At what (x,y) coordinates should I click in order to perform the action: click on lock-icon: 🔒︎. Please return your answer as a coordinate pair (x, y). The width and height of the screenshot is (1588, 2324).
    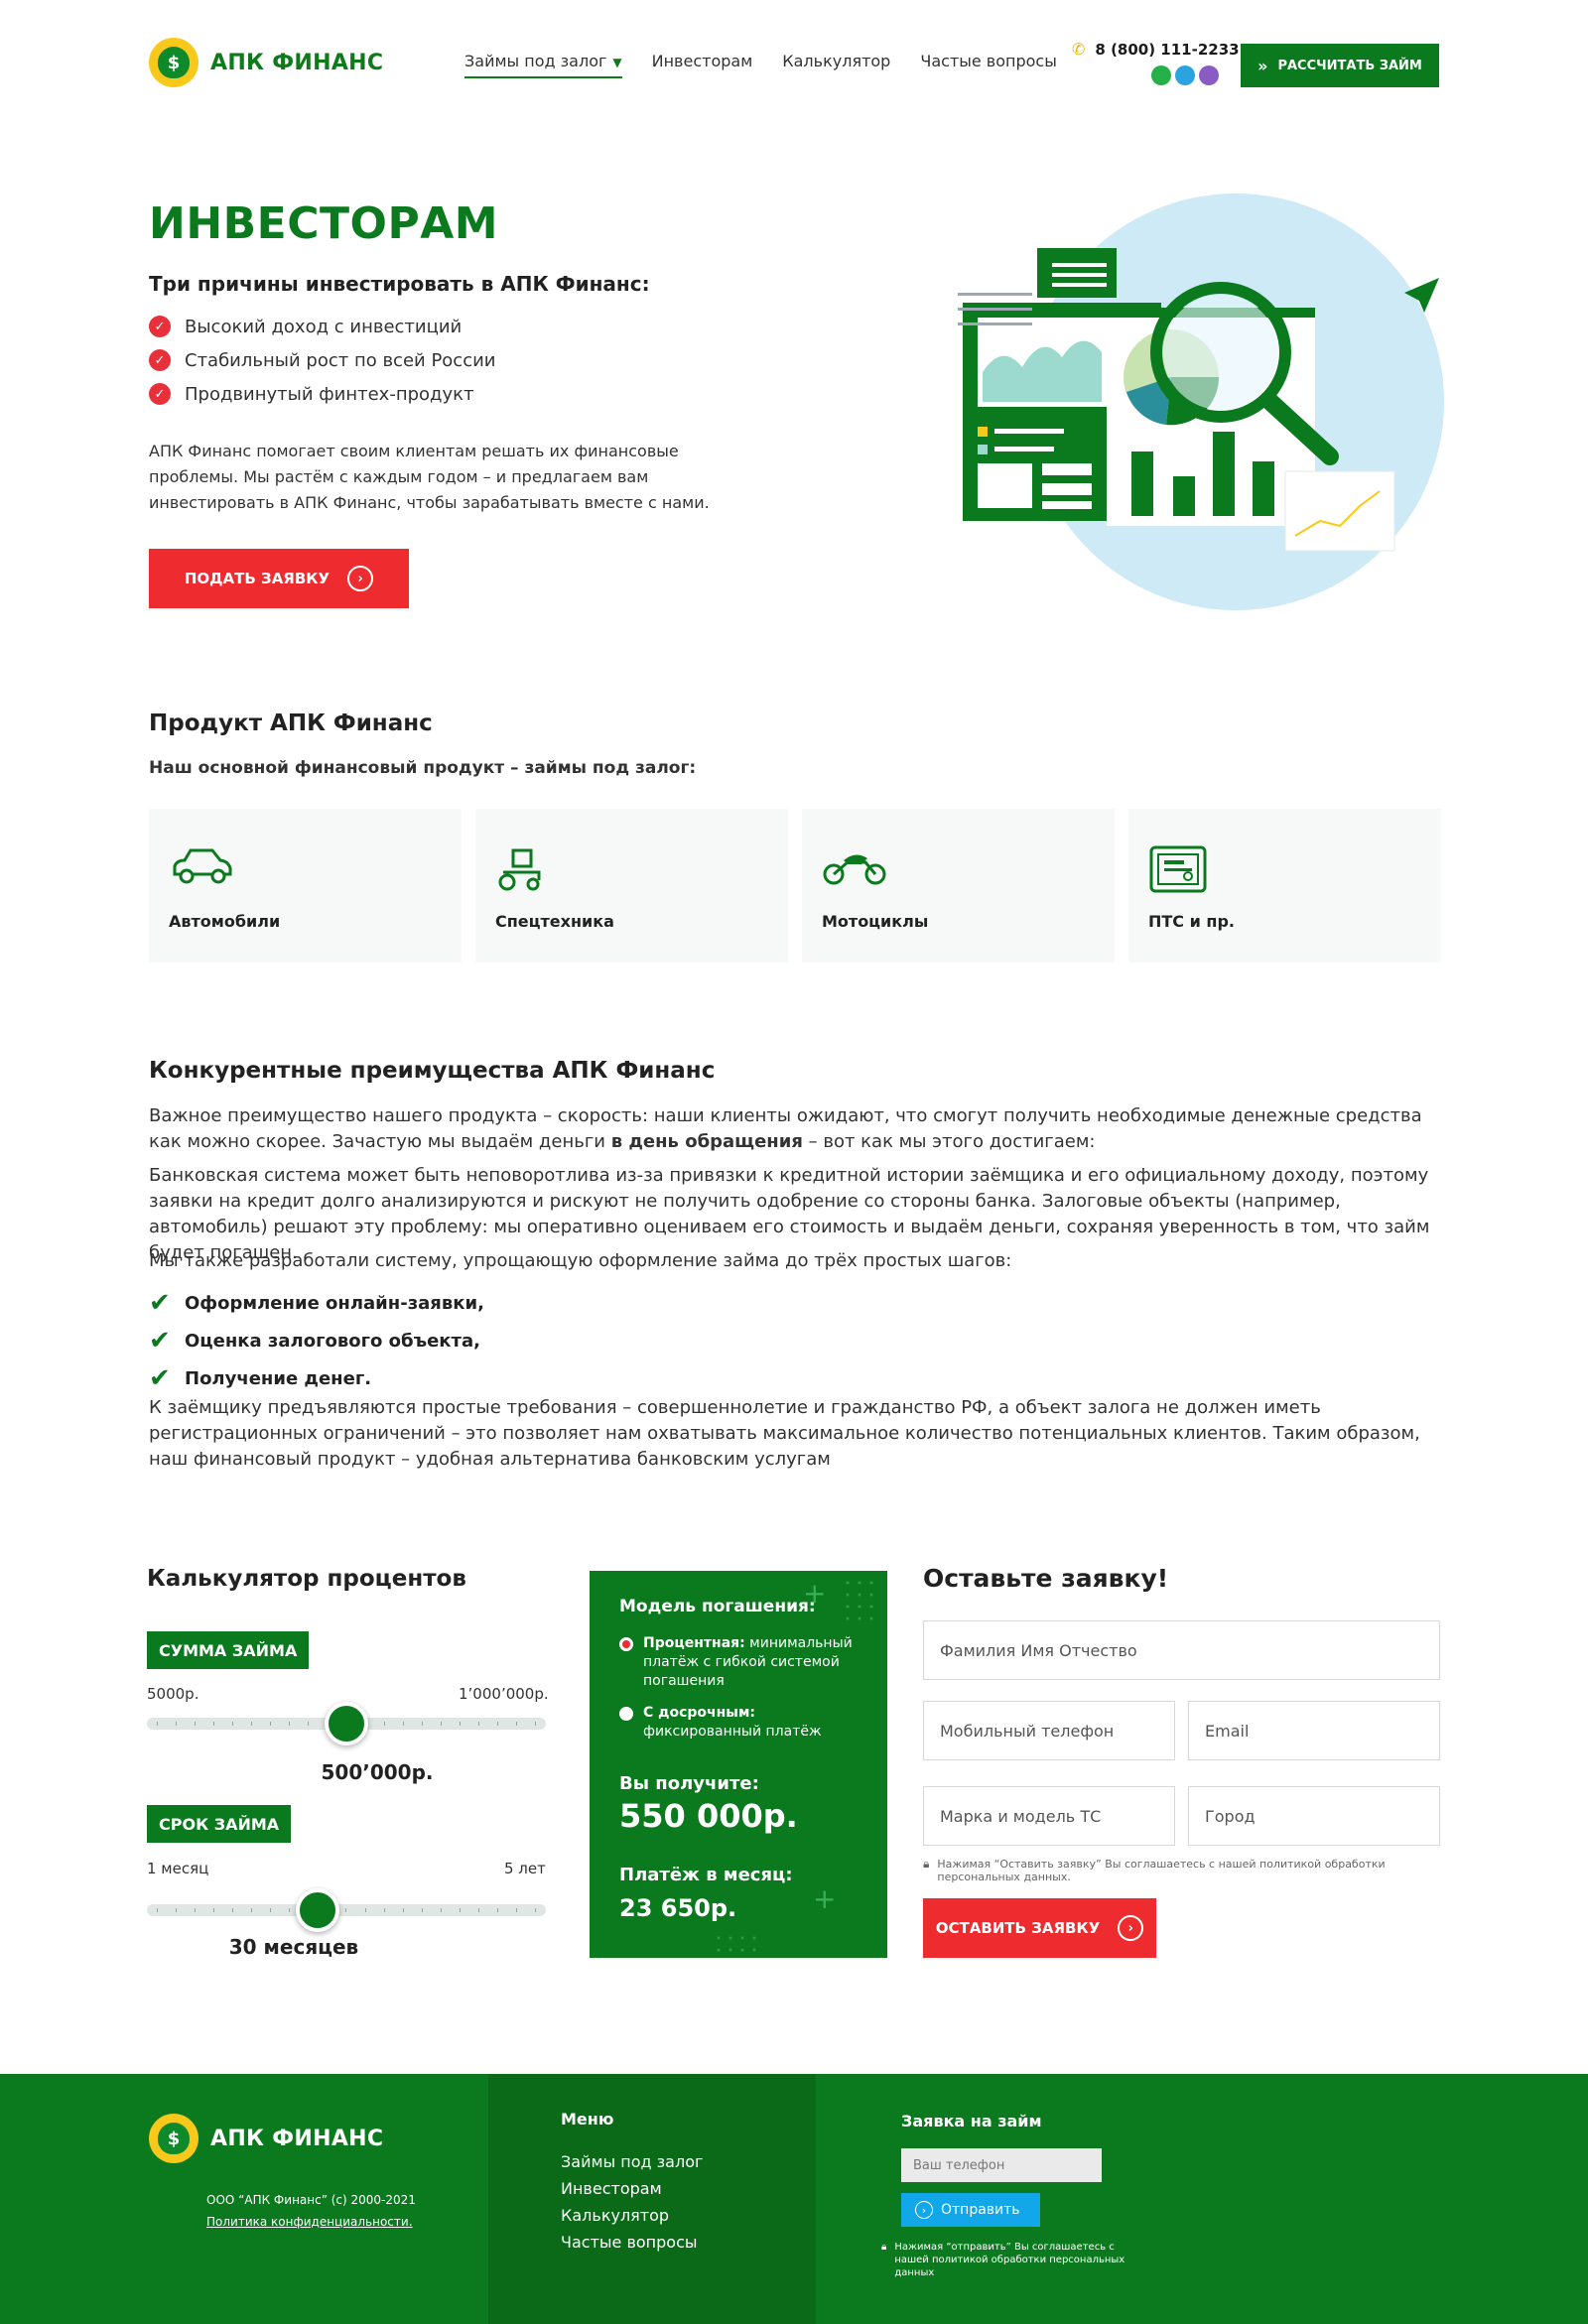
    Looking at the image, I should click on (884, 2247).